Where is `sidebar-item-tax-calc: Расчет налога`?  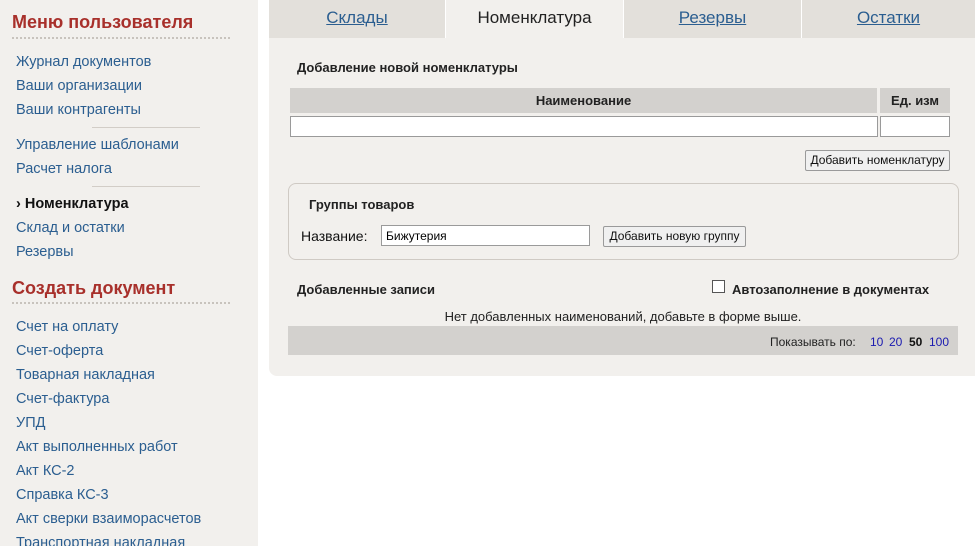 sidebar-item-tax-calc: Расчет налога is located at coordinates (64, 169).